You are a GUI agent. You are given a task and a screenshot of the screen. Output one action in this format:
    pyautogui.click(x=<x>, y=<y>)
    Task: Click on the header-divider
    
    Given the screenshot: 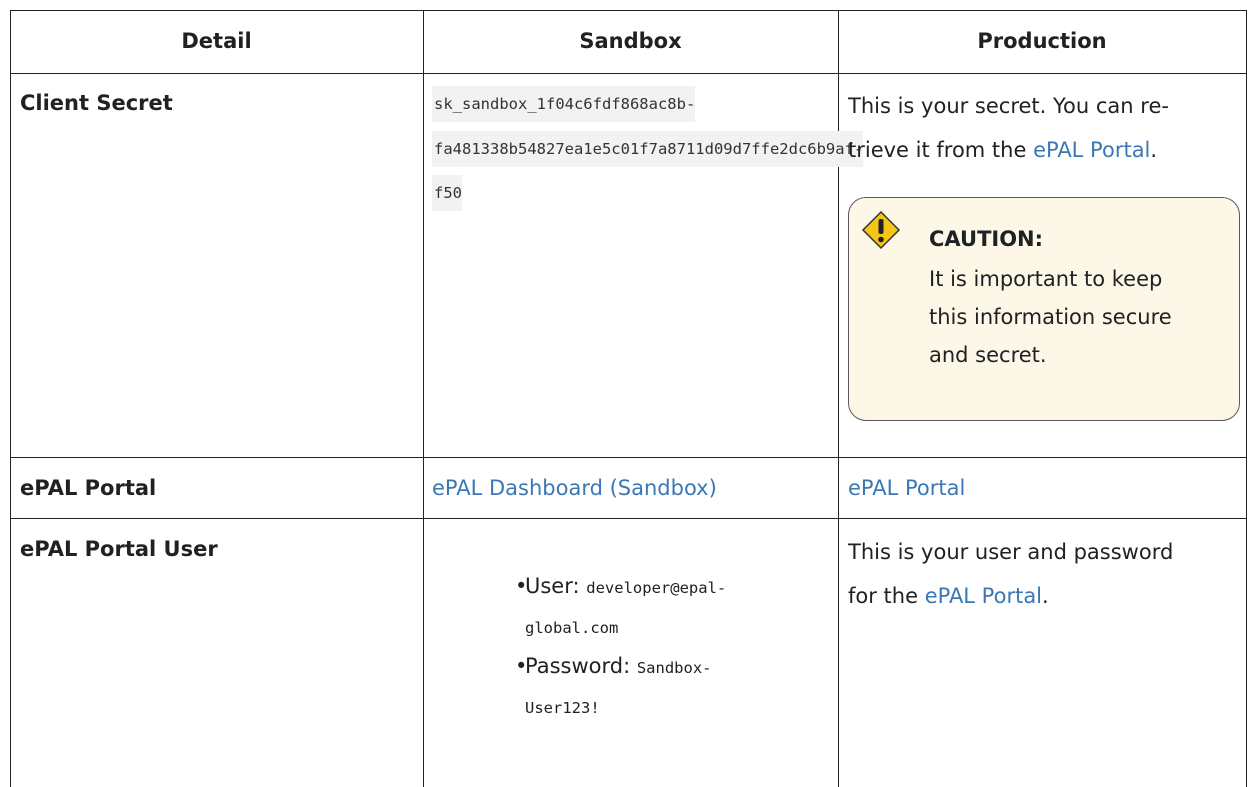 What is the action you would take?
    pyautogui.click(x=628, y=73)
    